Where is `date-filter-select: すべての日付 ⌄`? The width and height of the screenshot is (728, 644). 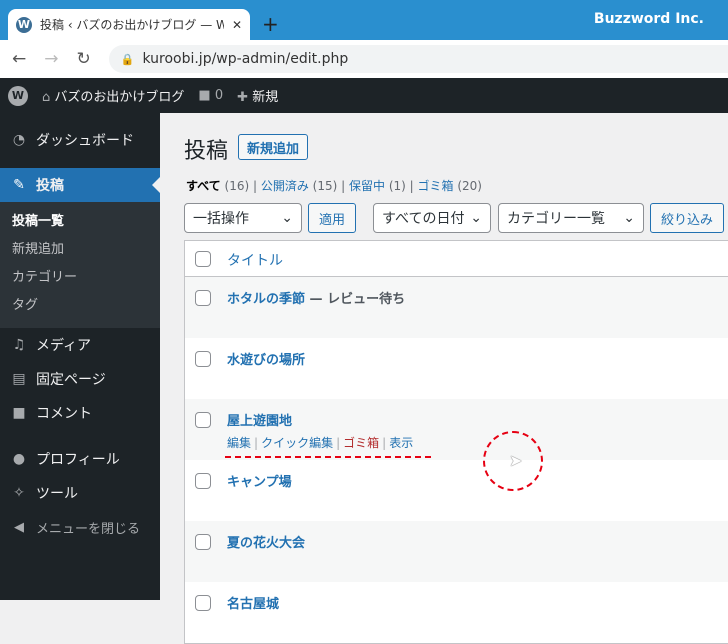
date-filter-select: すべての日付 ⌄ is located at coordinates (432, 218).